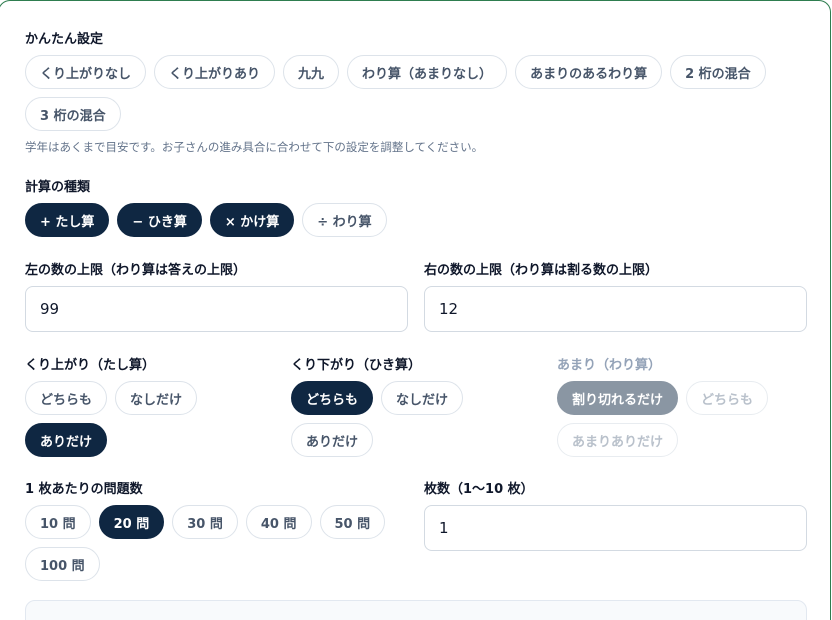  Describe the element at coordinates (609, 365) in the screenshot. I see `remainder-title: あまり（わり算）` at that location.